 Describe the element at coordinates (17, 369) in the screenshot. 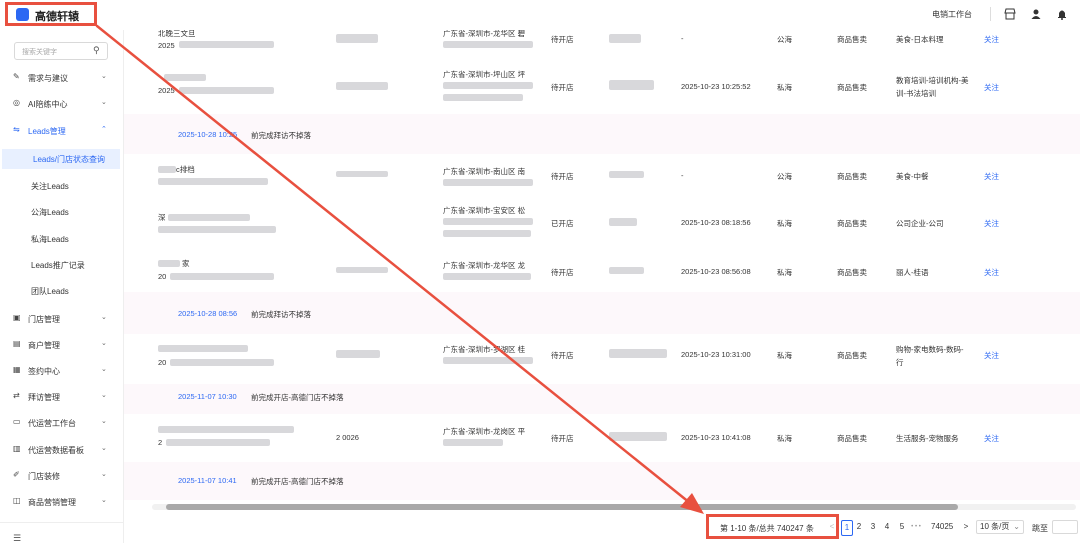

I see `contract-icon: ▦` at that location.